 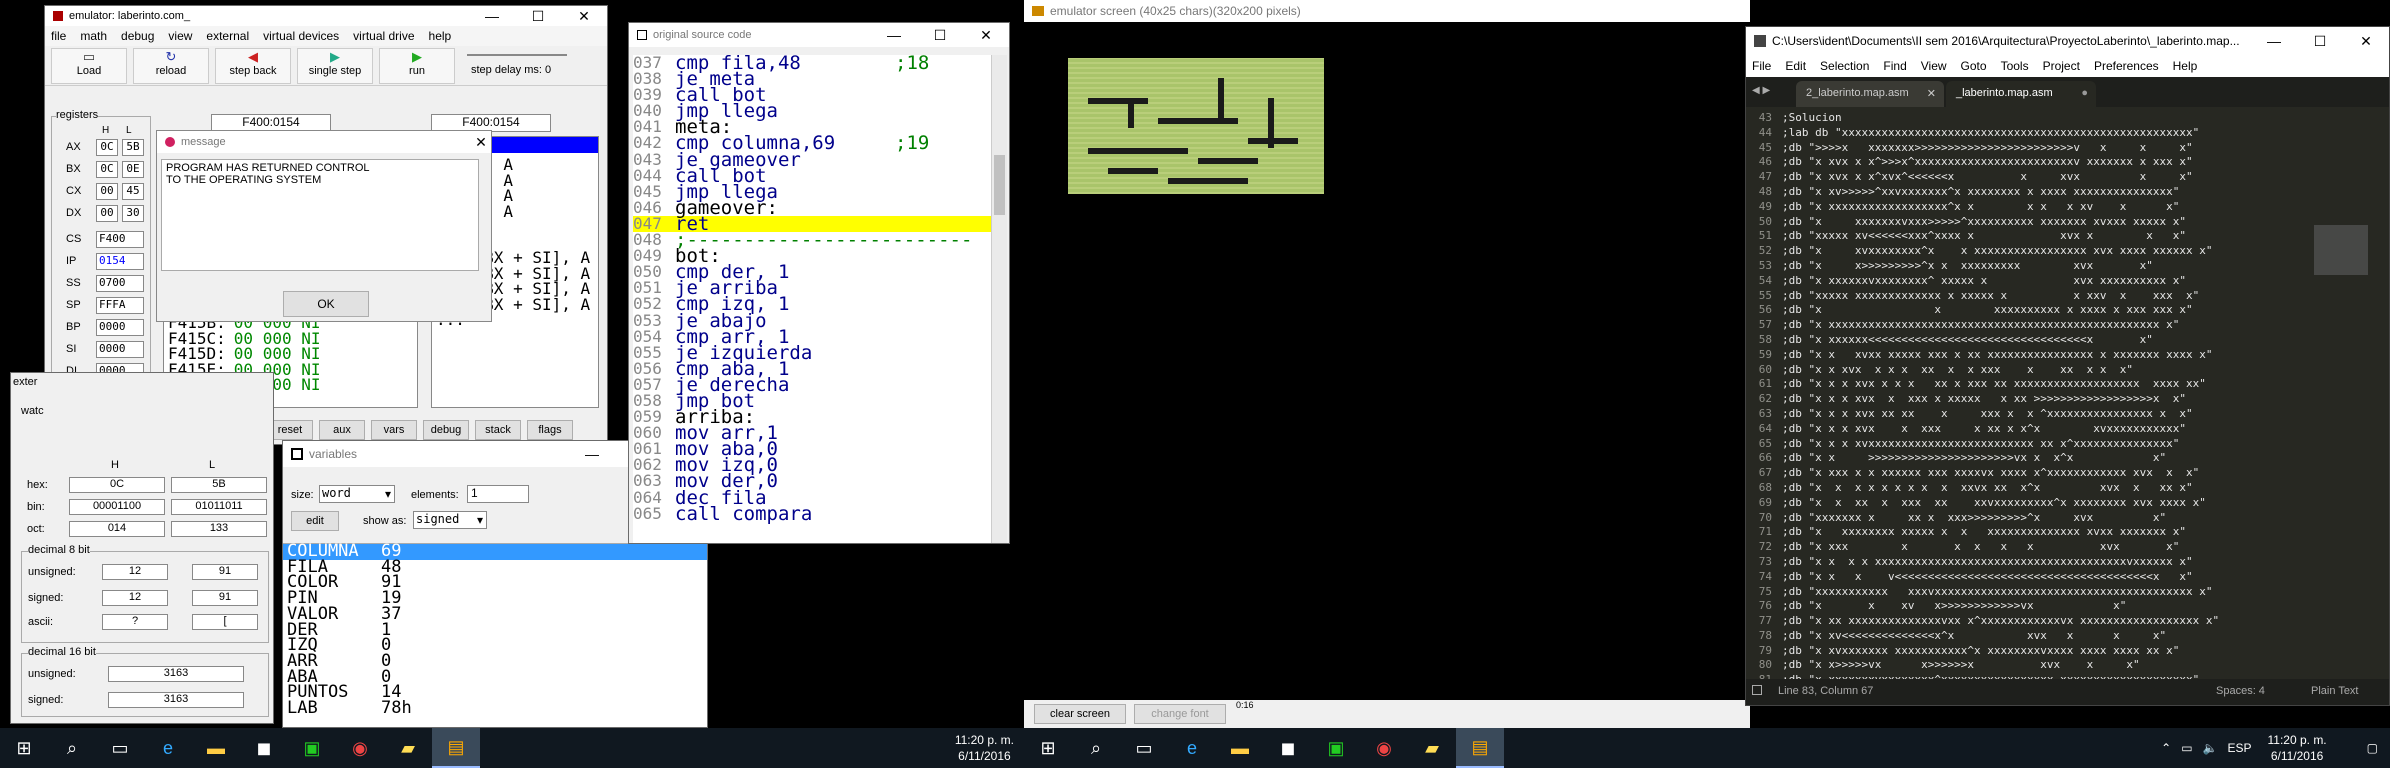 I want to click on debug-button: debug, so click(x=446, y=430).